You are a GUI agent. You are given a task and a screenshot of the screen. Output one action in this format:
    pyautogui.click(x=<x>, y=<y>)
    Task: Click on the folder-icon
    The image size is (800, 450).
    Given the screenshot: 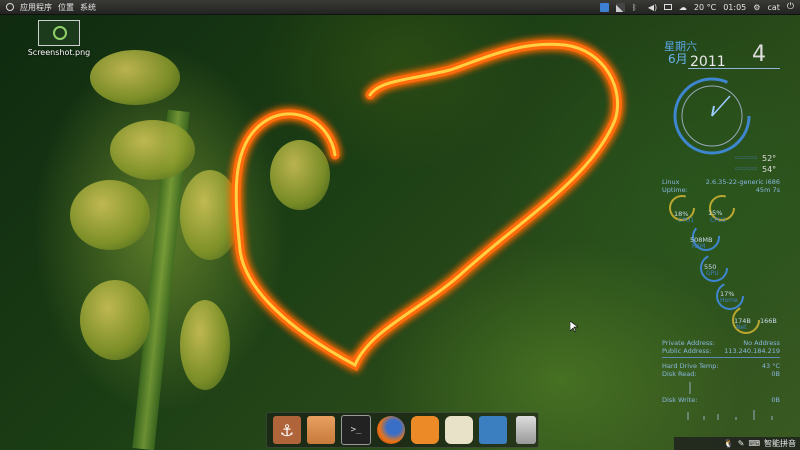 What is the action you would take?
    pyautogui.click(x=321, y=430)
    